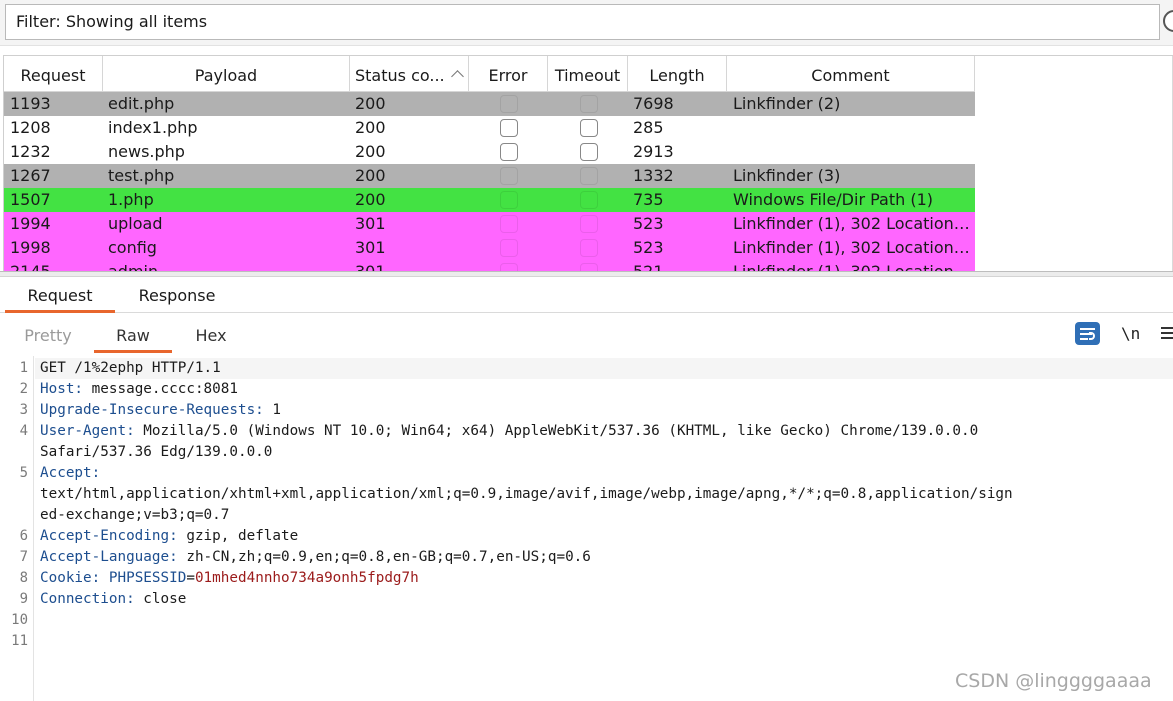 This screenshot has height=701, width=1173. Describe the element at coordinates (23, 389) in the screenshot. I see `line-number: 2` at that location.